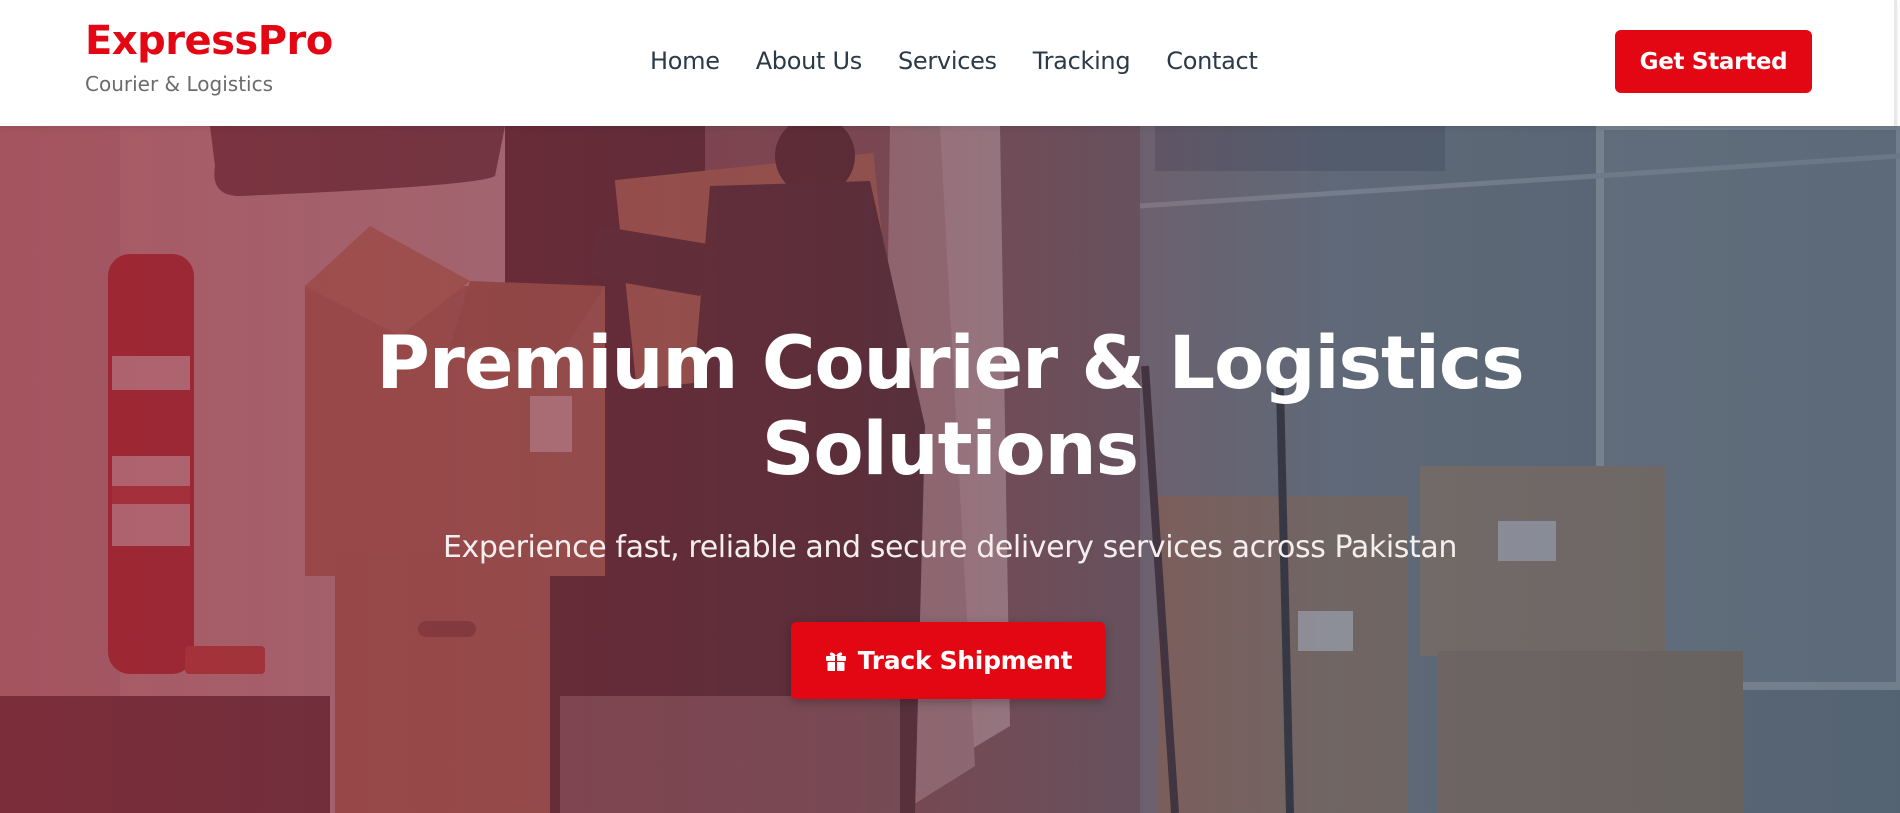 The image size is (1900, 813). What do you see at coordinates (809, 61) in the screenshot?
I see `nav-link-about: About Us` at bounding box center [809, 61].